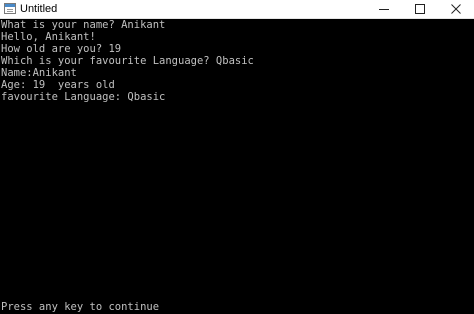 The height and width of the screenshot is (314, 474). I want to click on minimize-icon, so click(384, 9).